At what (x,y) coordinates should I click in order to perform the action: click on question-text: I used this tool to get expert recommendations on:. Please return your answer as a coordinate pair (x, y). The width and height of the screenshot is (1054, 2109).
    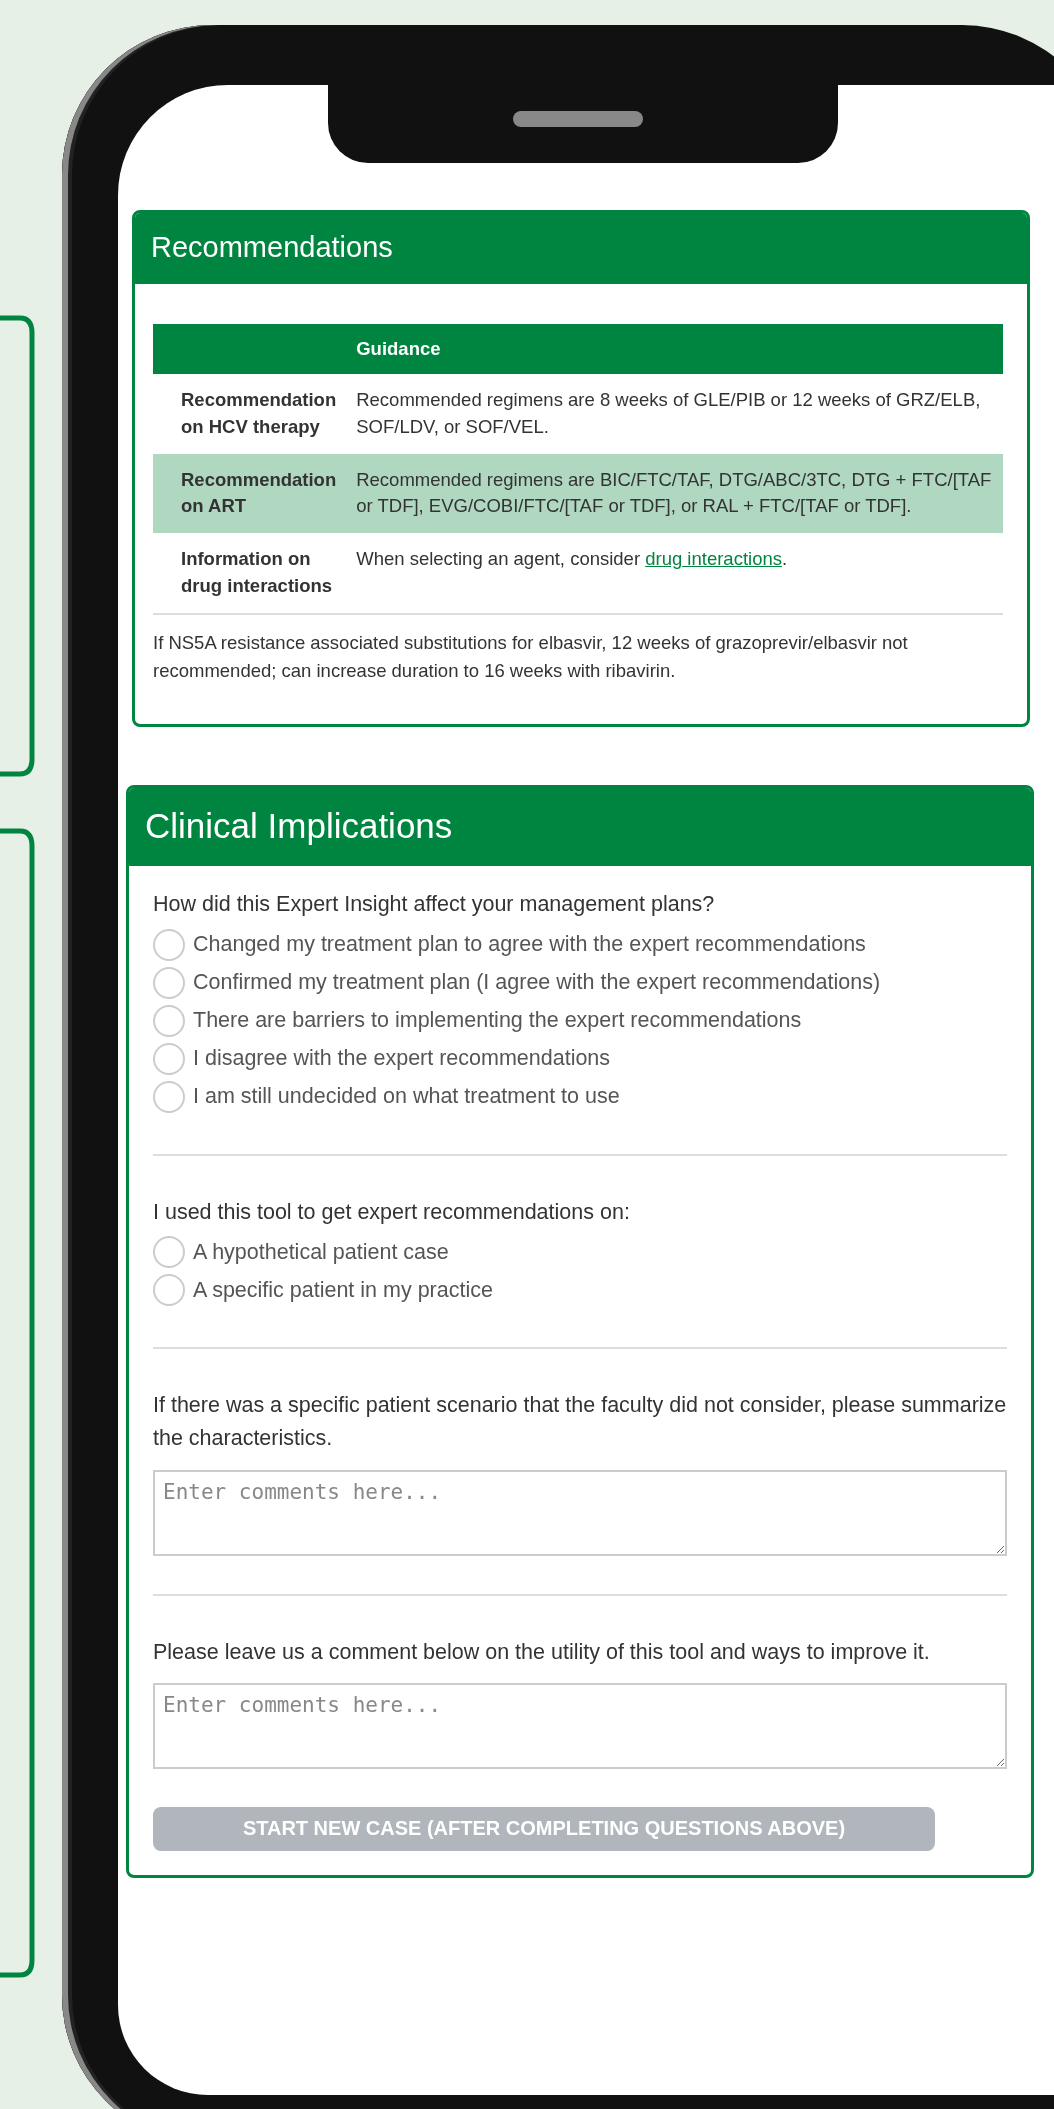
    Looking at the image, I should click on (392, 1212).